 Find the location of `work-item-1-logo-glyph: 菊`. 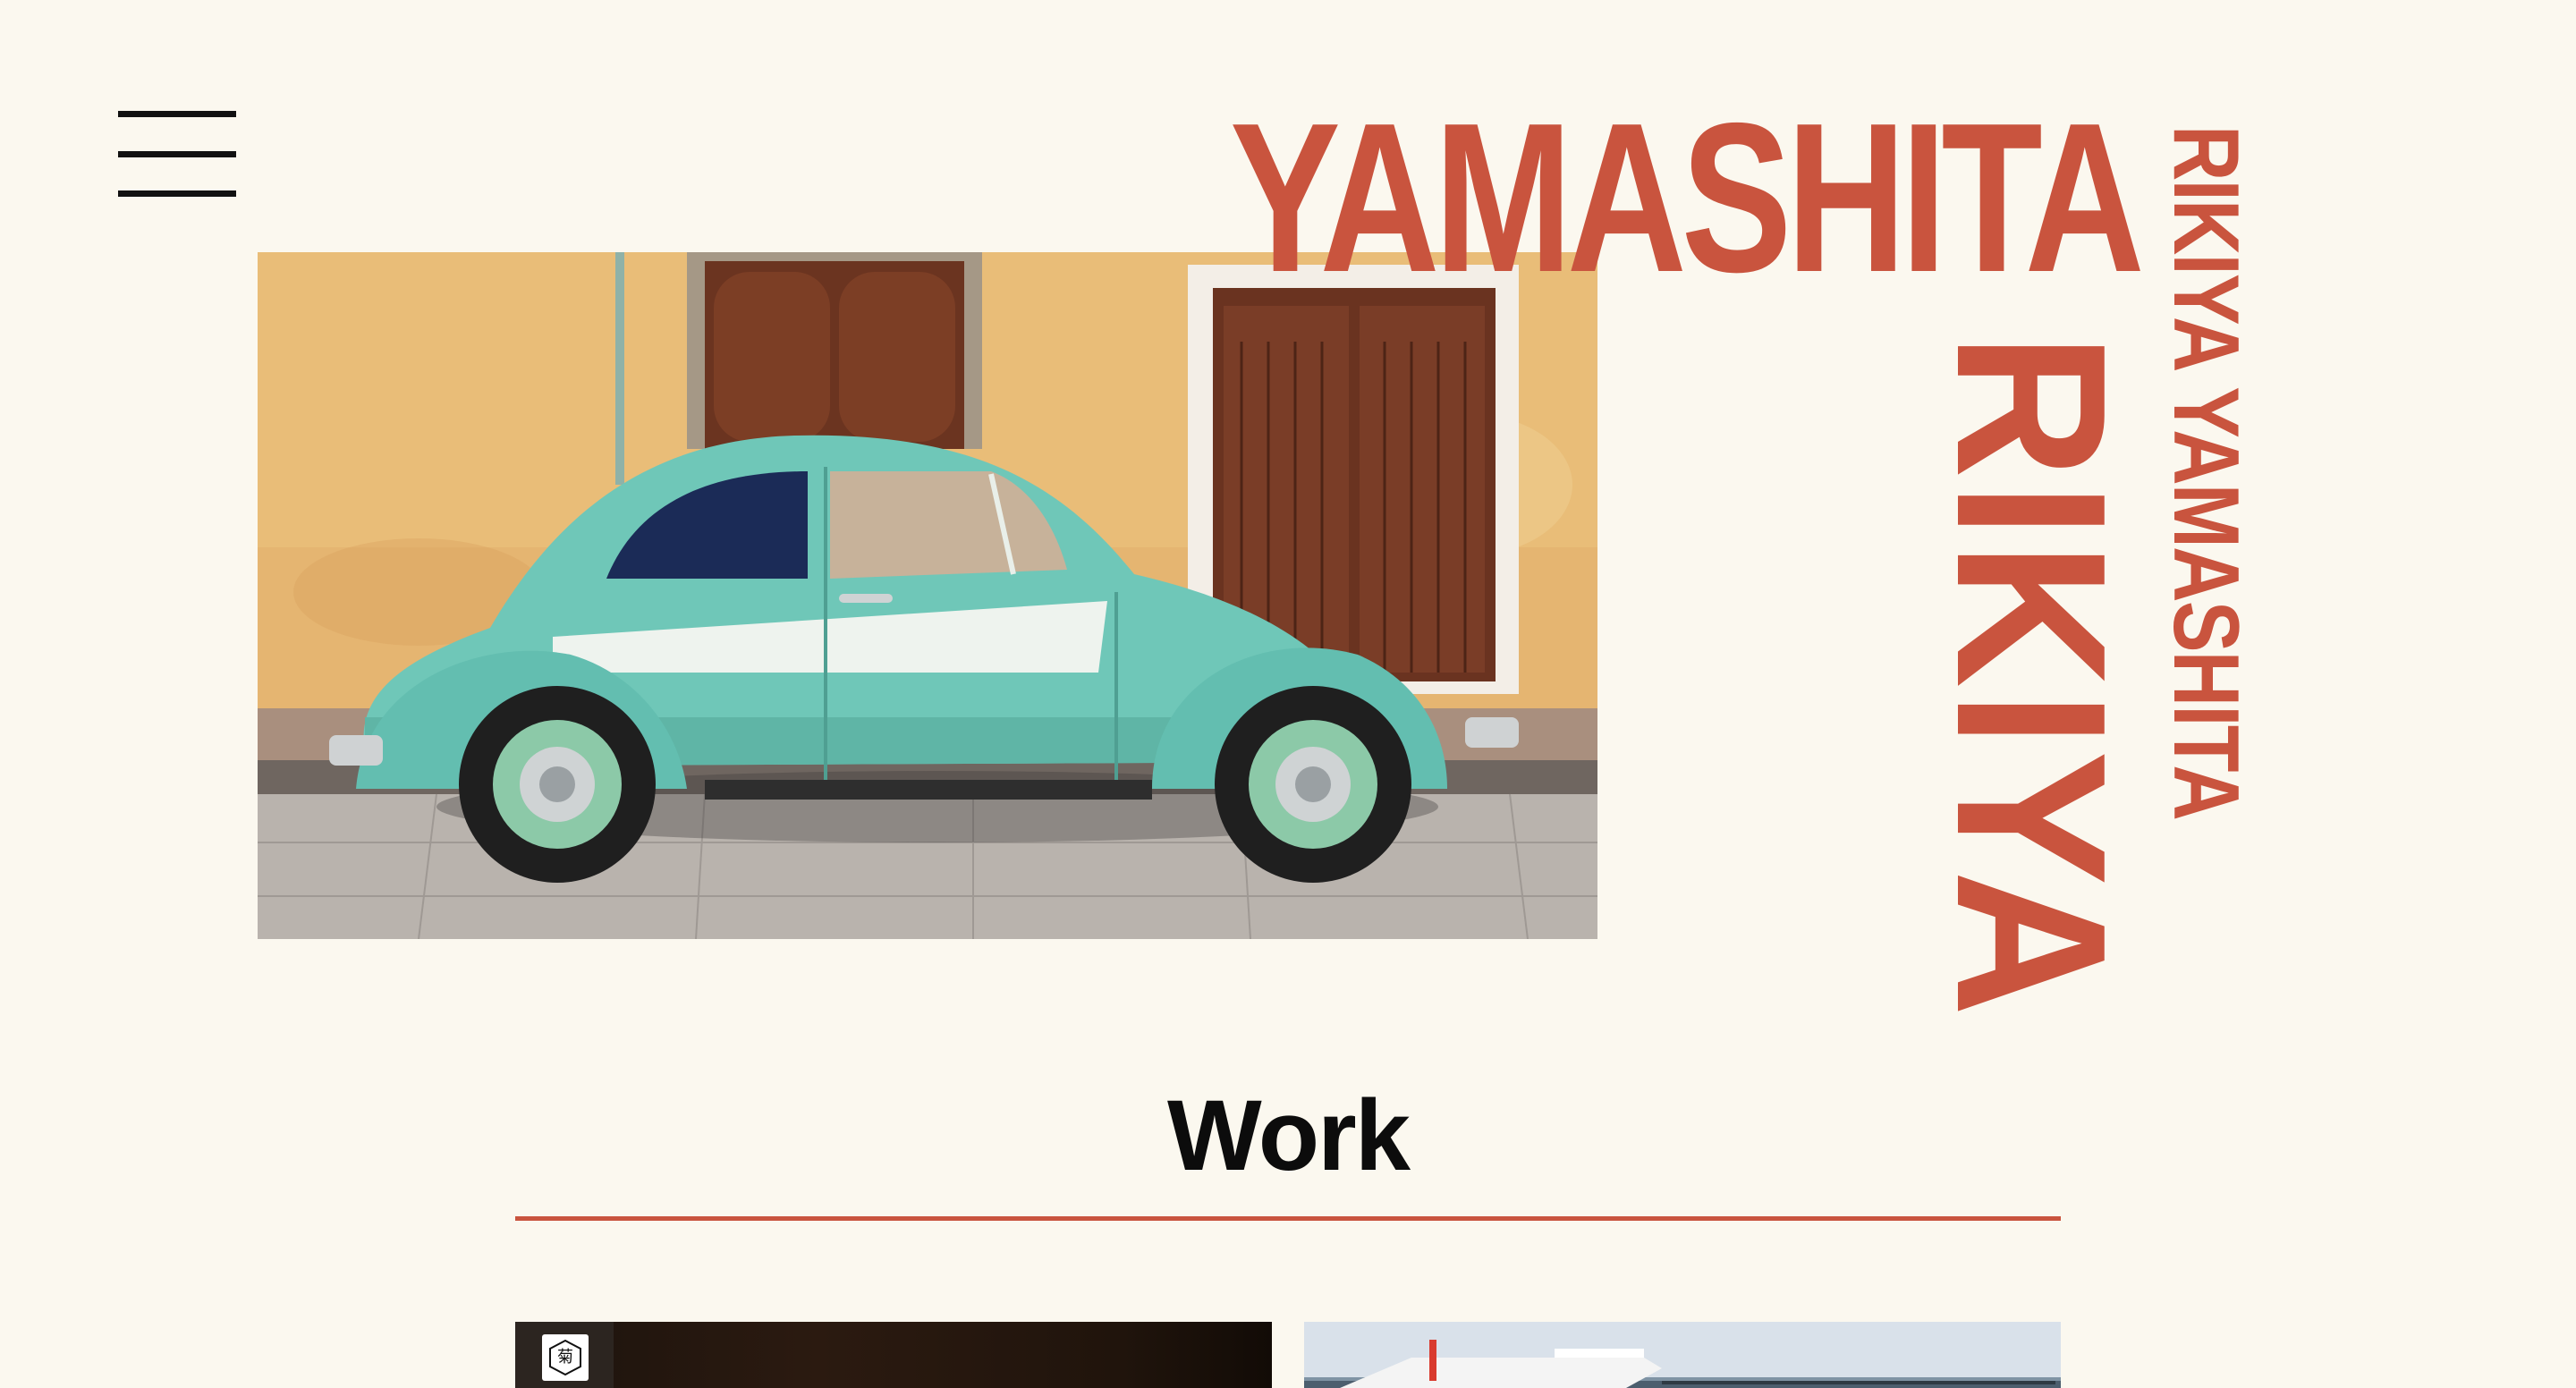

work-item-1-logo-glyph: 菊 is located at coordinates (565, 1357).